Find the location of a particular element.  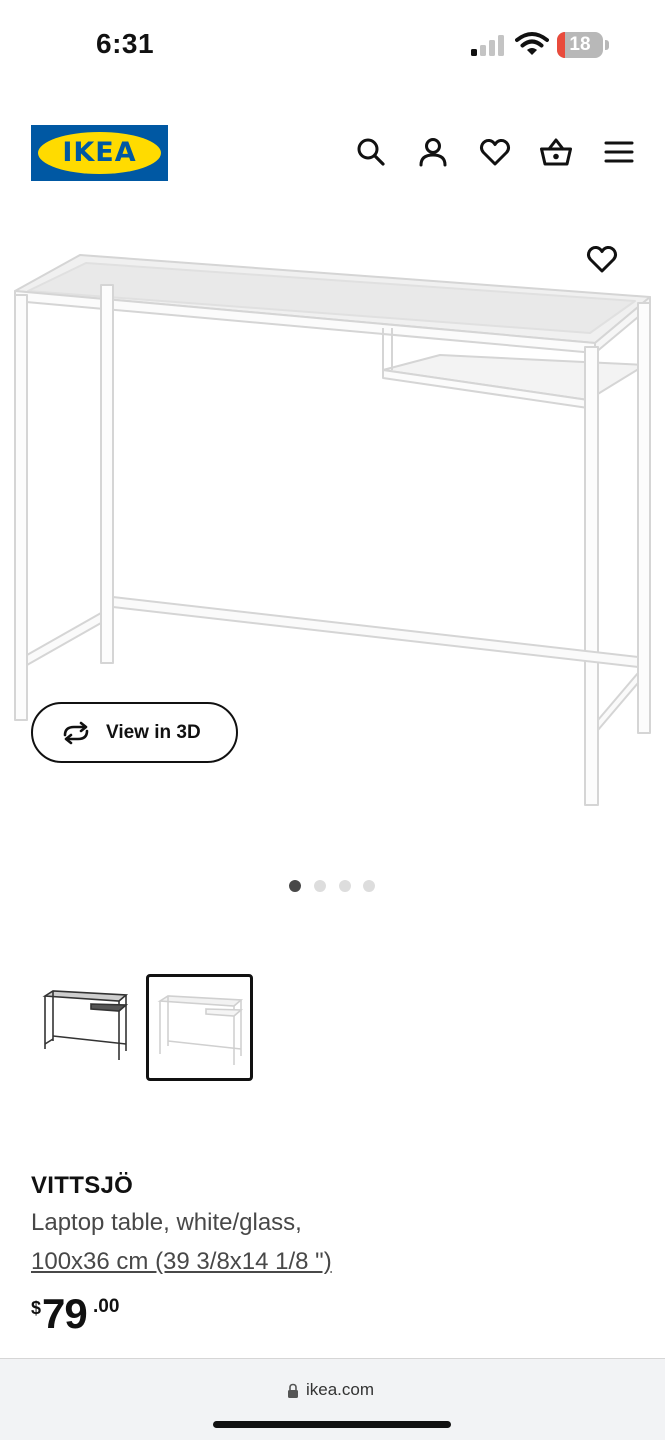

ikea-logo: IKEA is located at coordinates (99, 153).